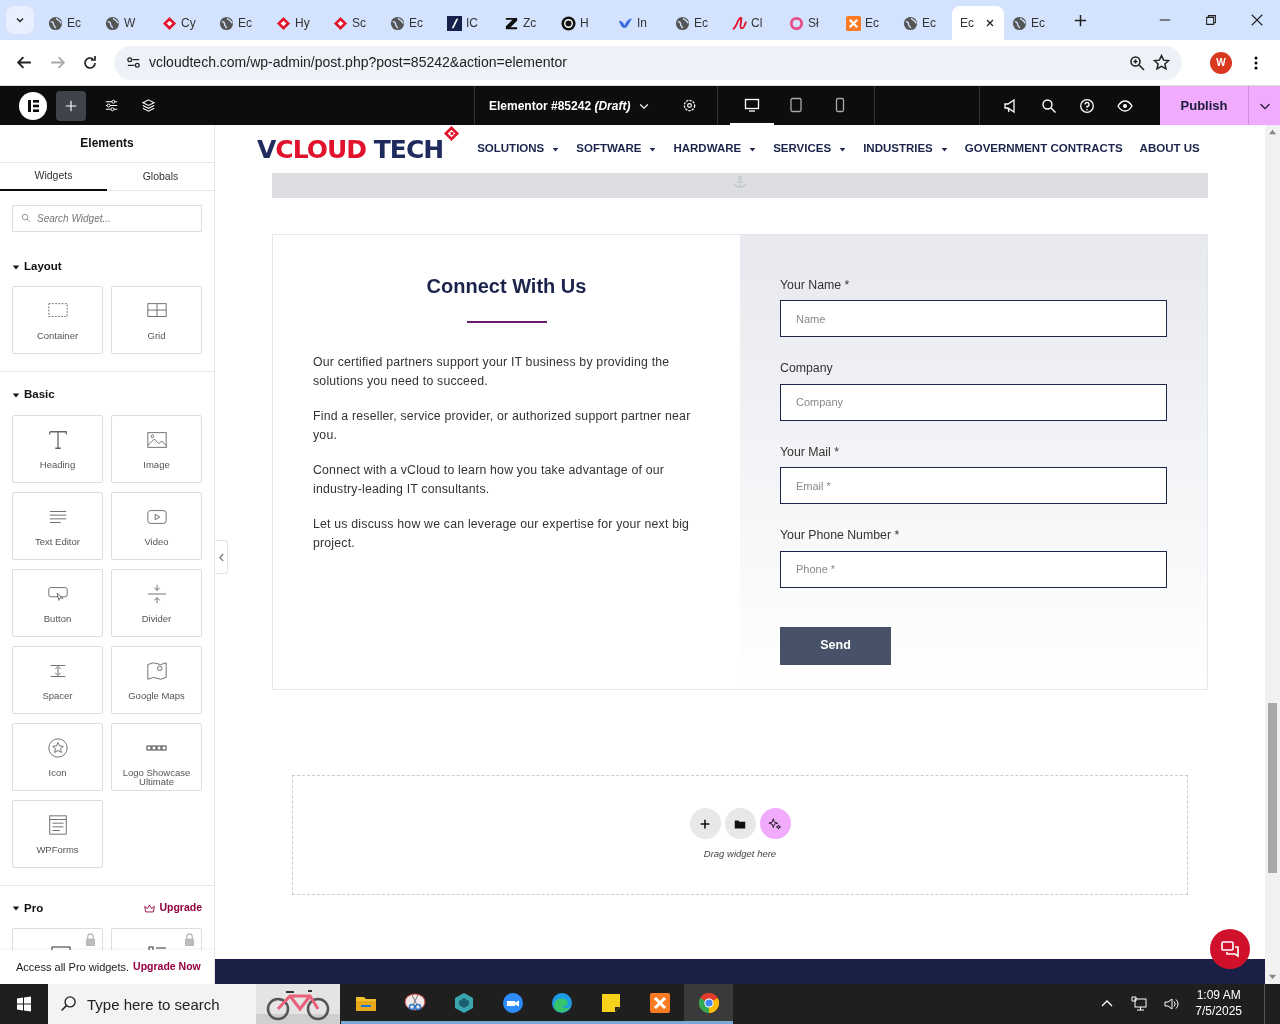 This screenshot has height=1024, width=1280. Describe the element at coordinates (182, 23) in the screenshot. I see `browser-tab: Cy` at that location.